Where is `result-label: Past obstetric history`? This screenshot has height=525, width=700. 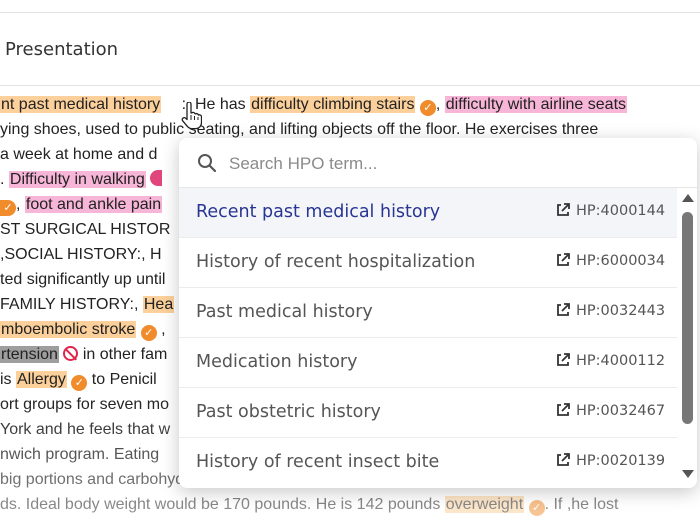
result-label: Past obstetric history is located at coordinates (288, 412).